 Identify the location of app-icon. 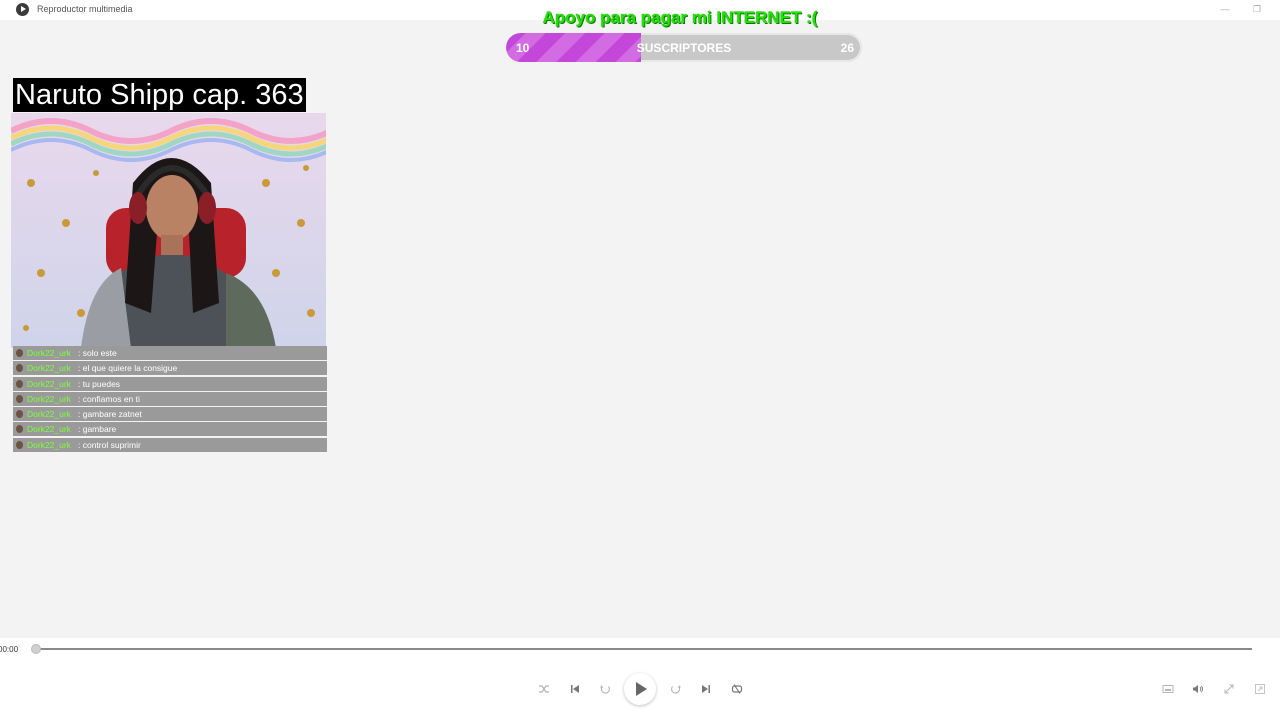
(22, 9).